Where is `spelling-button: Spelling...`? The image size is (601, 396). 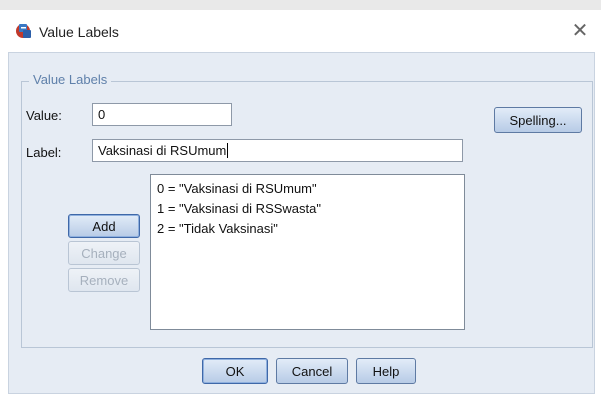 spelling-button: Spelling... is located at coordinates (538, 120).